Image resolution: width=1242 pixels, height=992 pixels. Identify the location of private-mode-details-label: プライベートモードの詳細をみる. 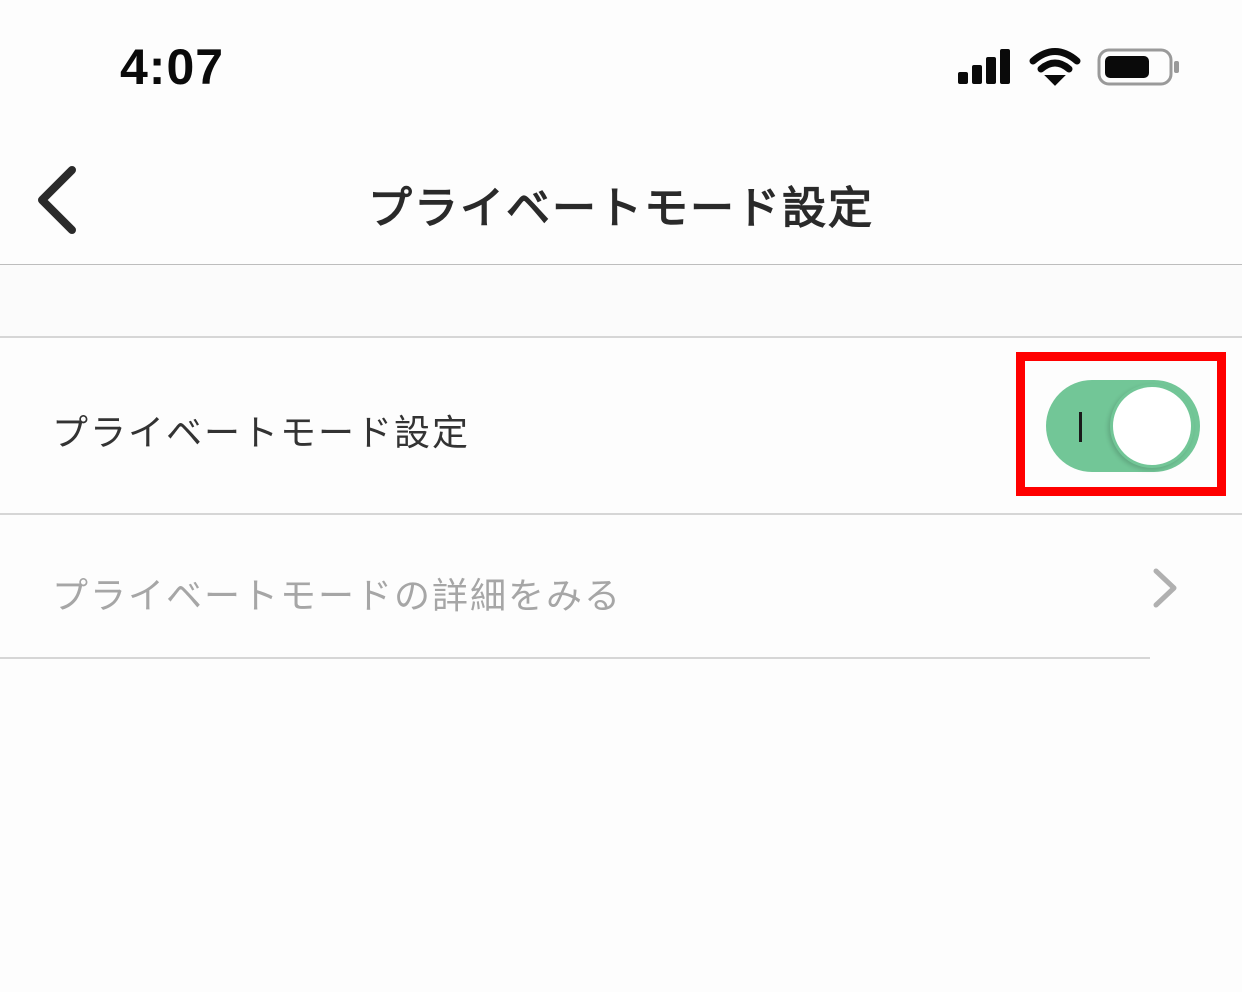
(337, 596).